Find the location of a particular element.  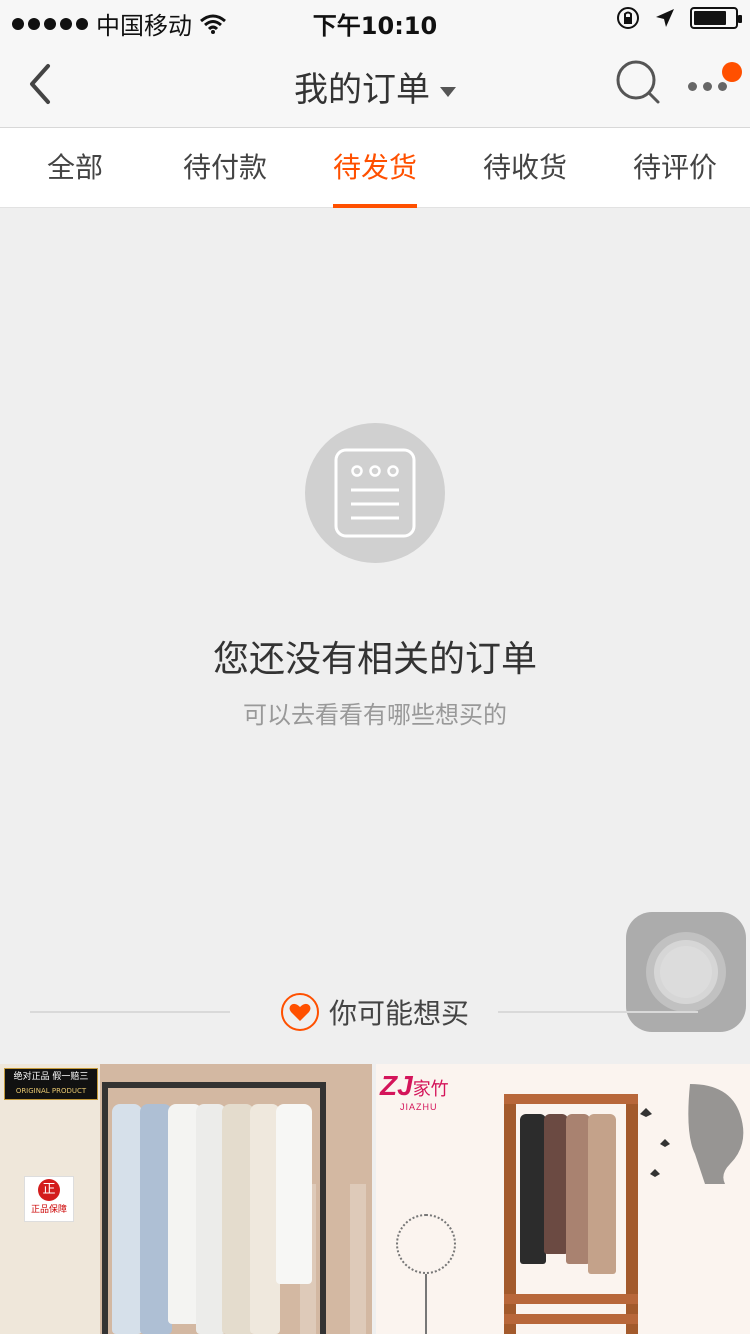

tab-pending-review: 待评价 is located at coordinates (675, 168).